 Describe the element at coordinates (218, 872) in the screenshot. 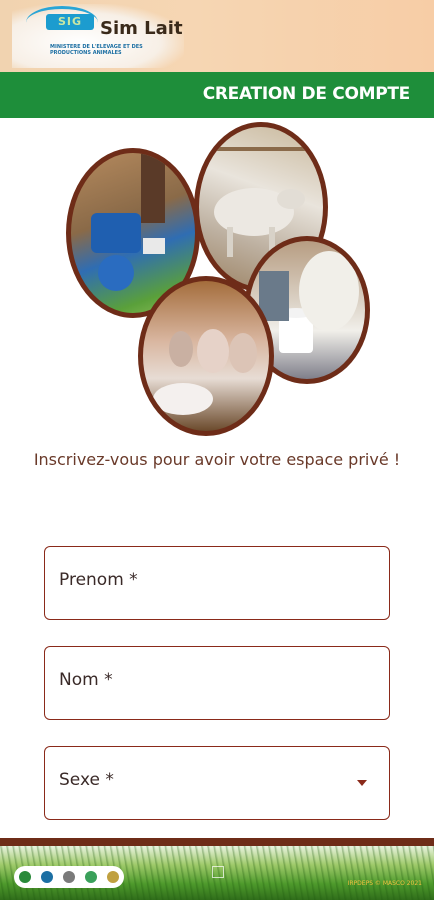

I see `home-indicator-icon` at that location.